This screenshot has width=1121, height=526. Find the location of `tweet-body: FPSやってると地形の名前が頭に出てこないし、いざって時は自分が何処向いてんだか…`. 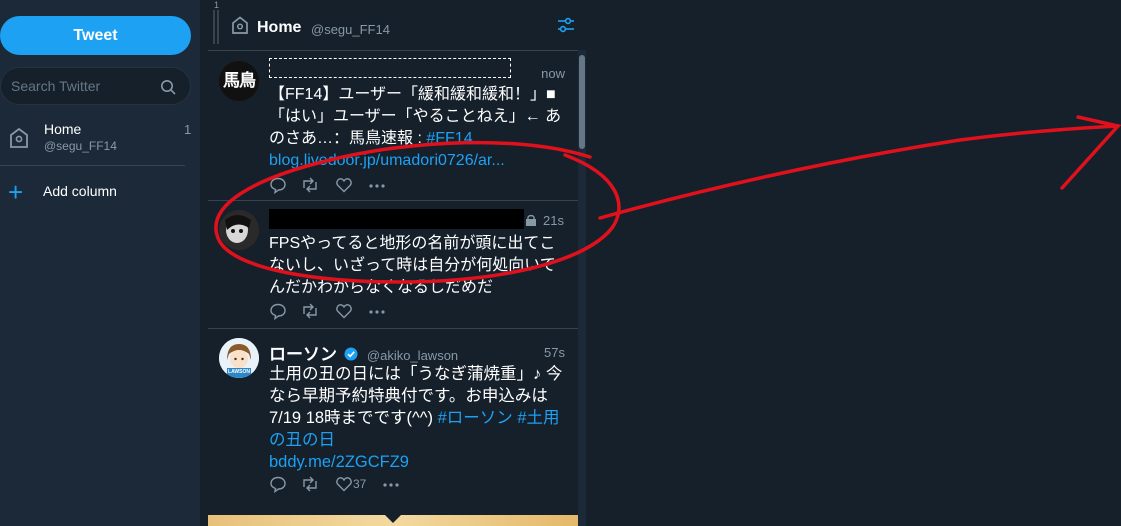

tweet-body: FPSやってると地形の名前が頭に出てこないし、いざって時は自分が何処向いてんだか… is located at coordinates (419, 266).